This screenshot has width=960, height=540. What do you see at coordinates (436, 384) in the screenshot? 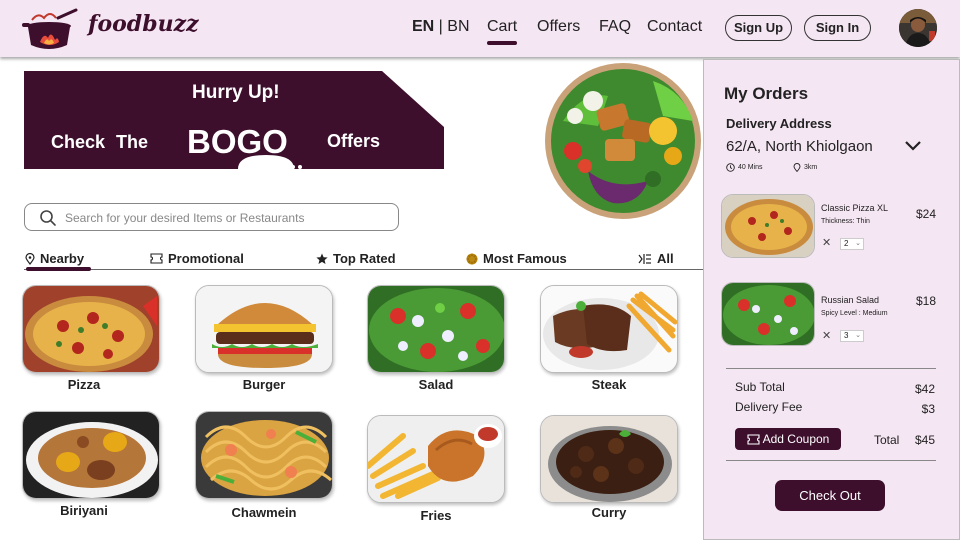
I see `food-label: Salad` at bounding box center [436, 384].